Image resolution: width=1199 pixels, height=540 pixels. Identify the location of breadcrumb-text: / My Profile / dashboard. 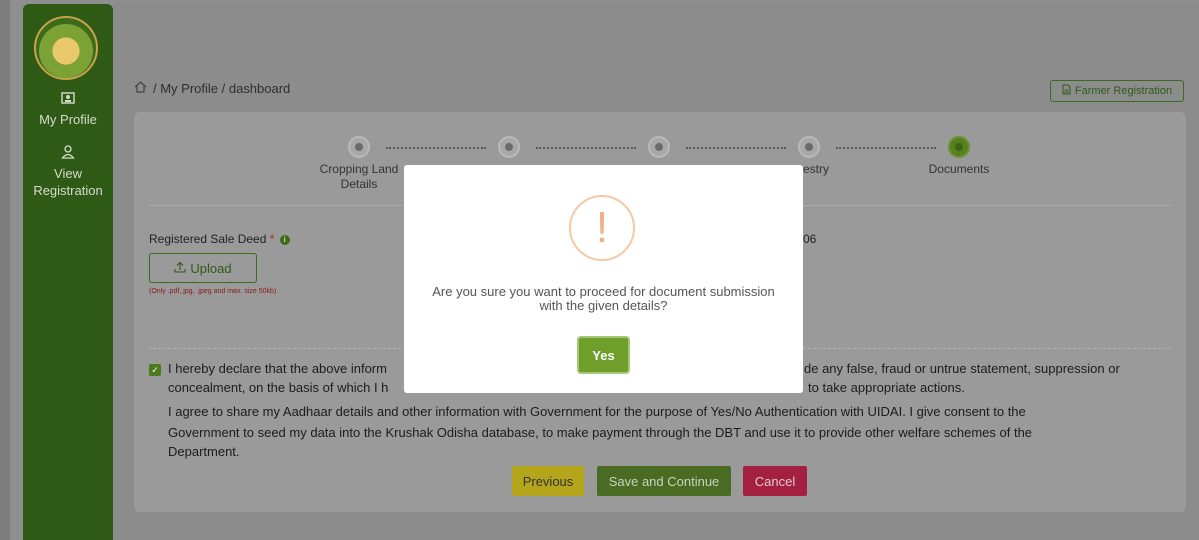
(222, 88).